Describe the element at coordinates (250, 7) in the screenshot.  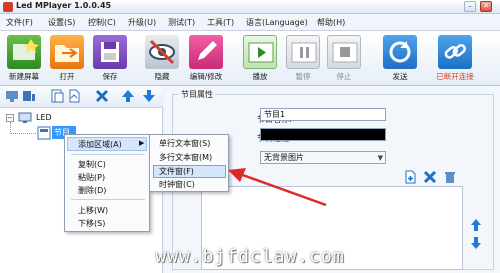
I see `title-bar: Led MPlayer 1.0.0.45 – ✕` at that location.